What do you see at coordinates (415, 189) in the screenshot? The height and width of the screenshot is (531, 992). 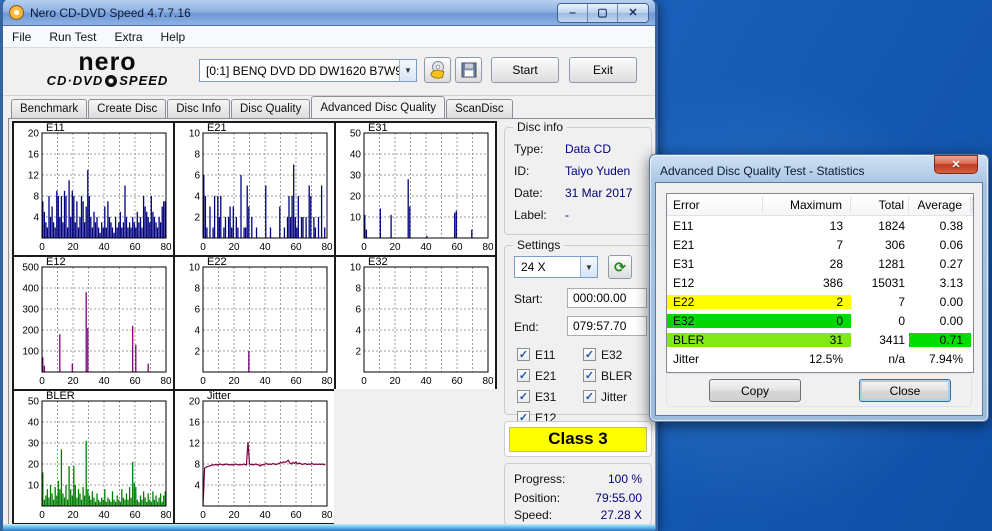 I see `chart-e31: 10 20 30 40 50 0 20 40 60 80 E31` at bounding box center [415, 189].